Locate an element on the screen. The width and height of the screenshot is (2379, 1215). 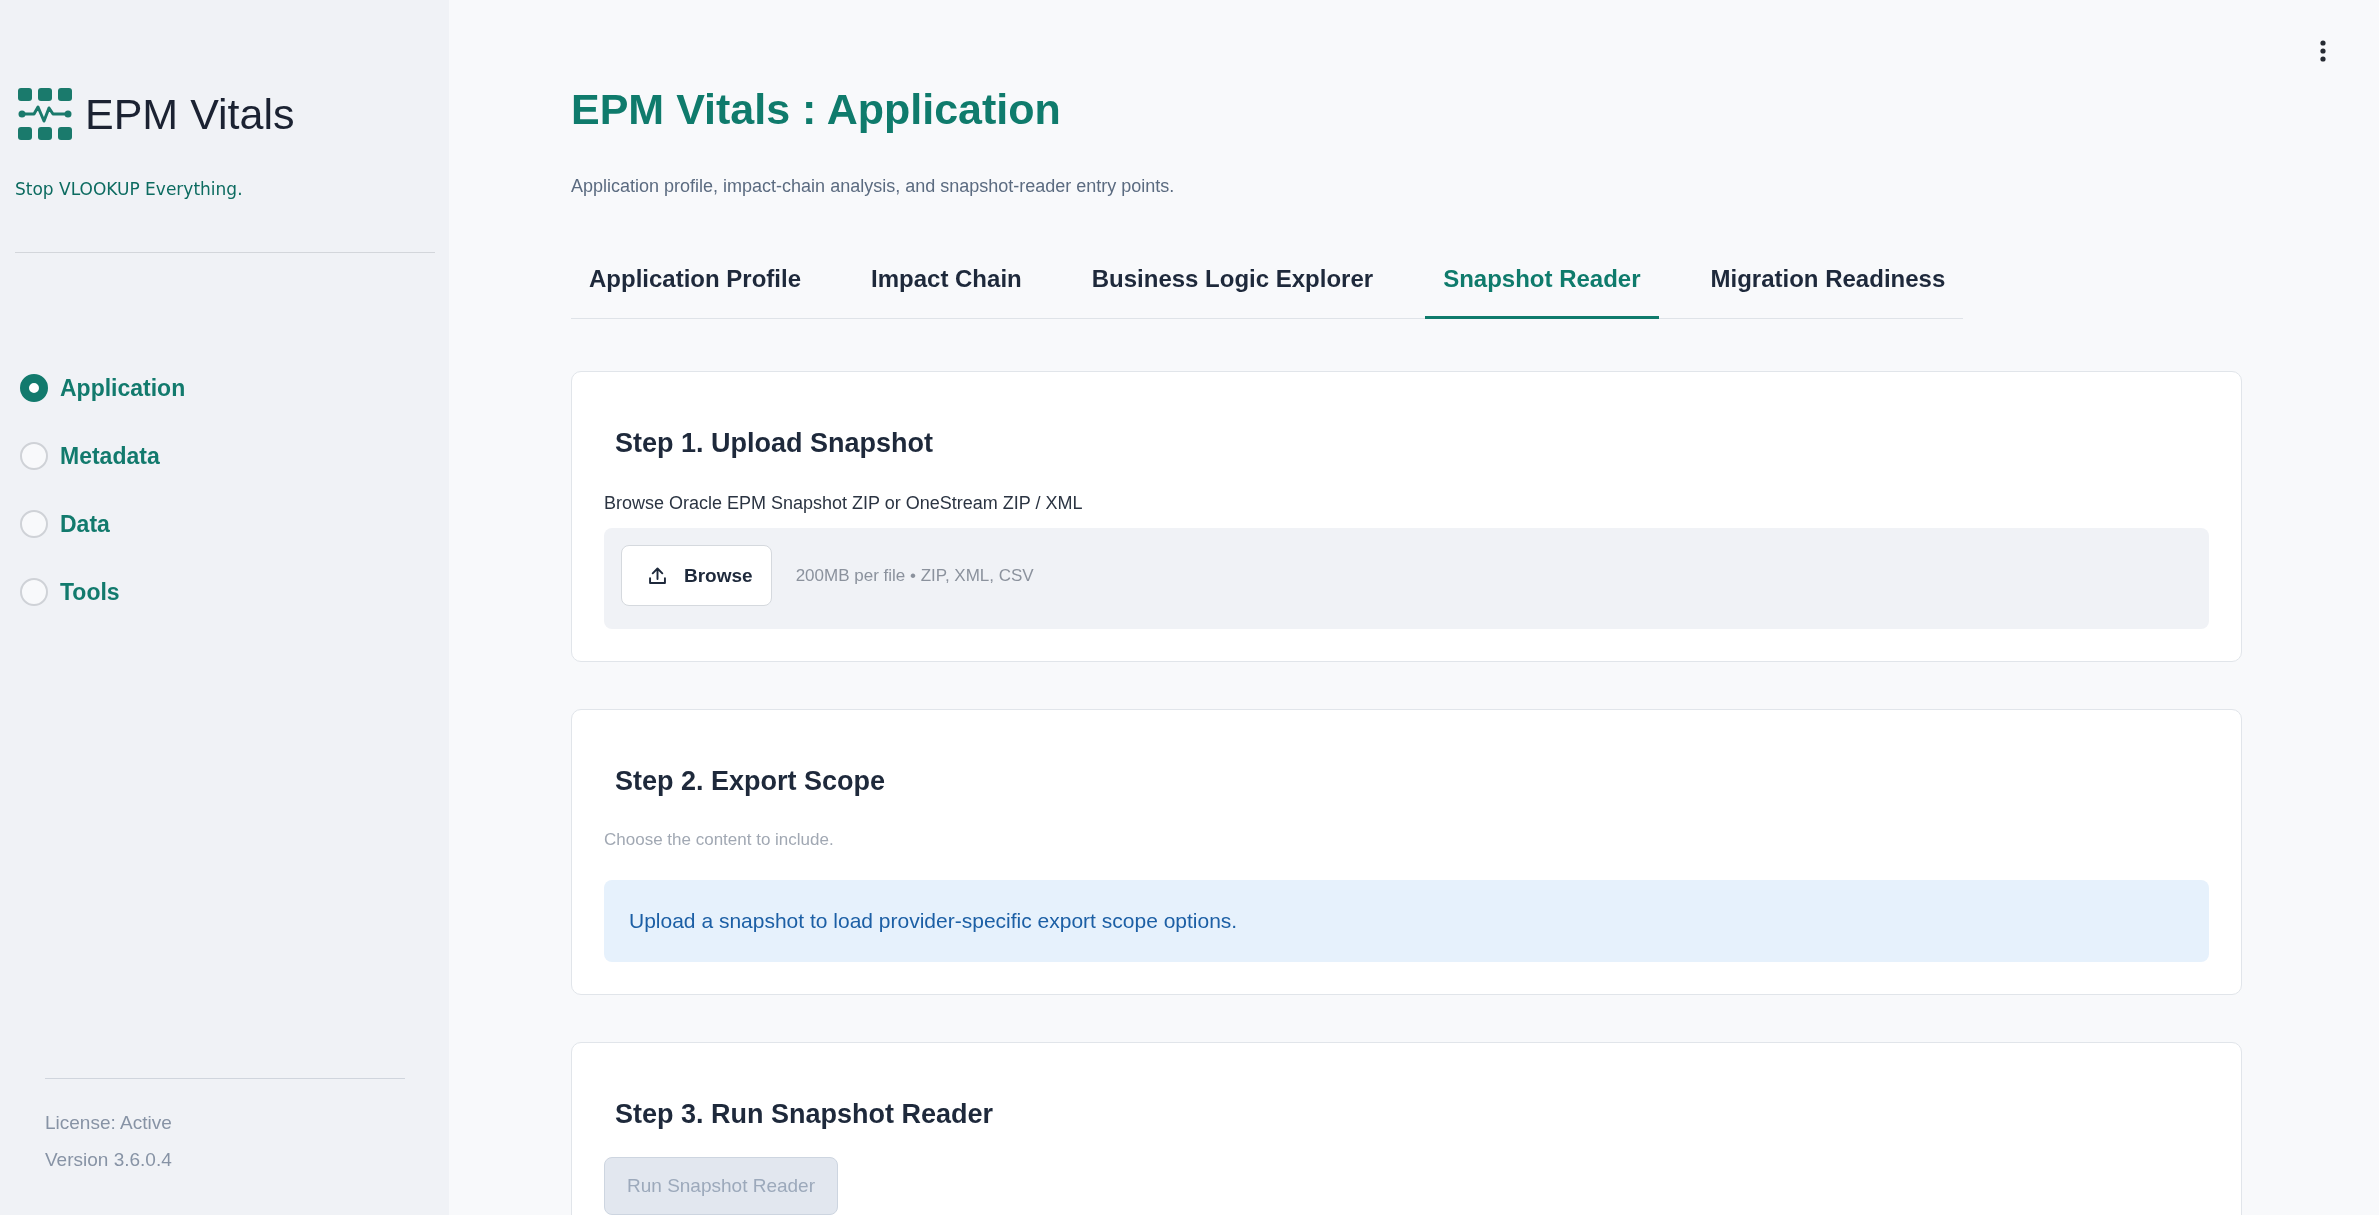
footer-text: License: Active is located at coordinates (108, 1123).